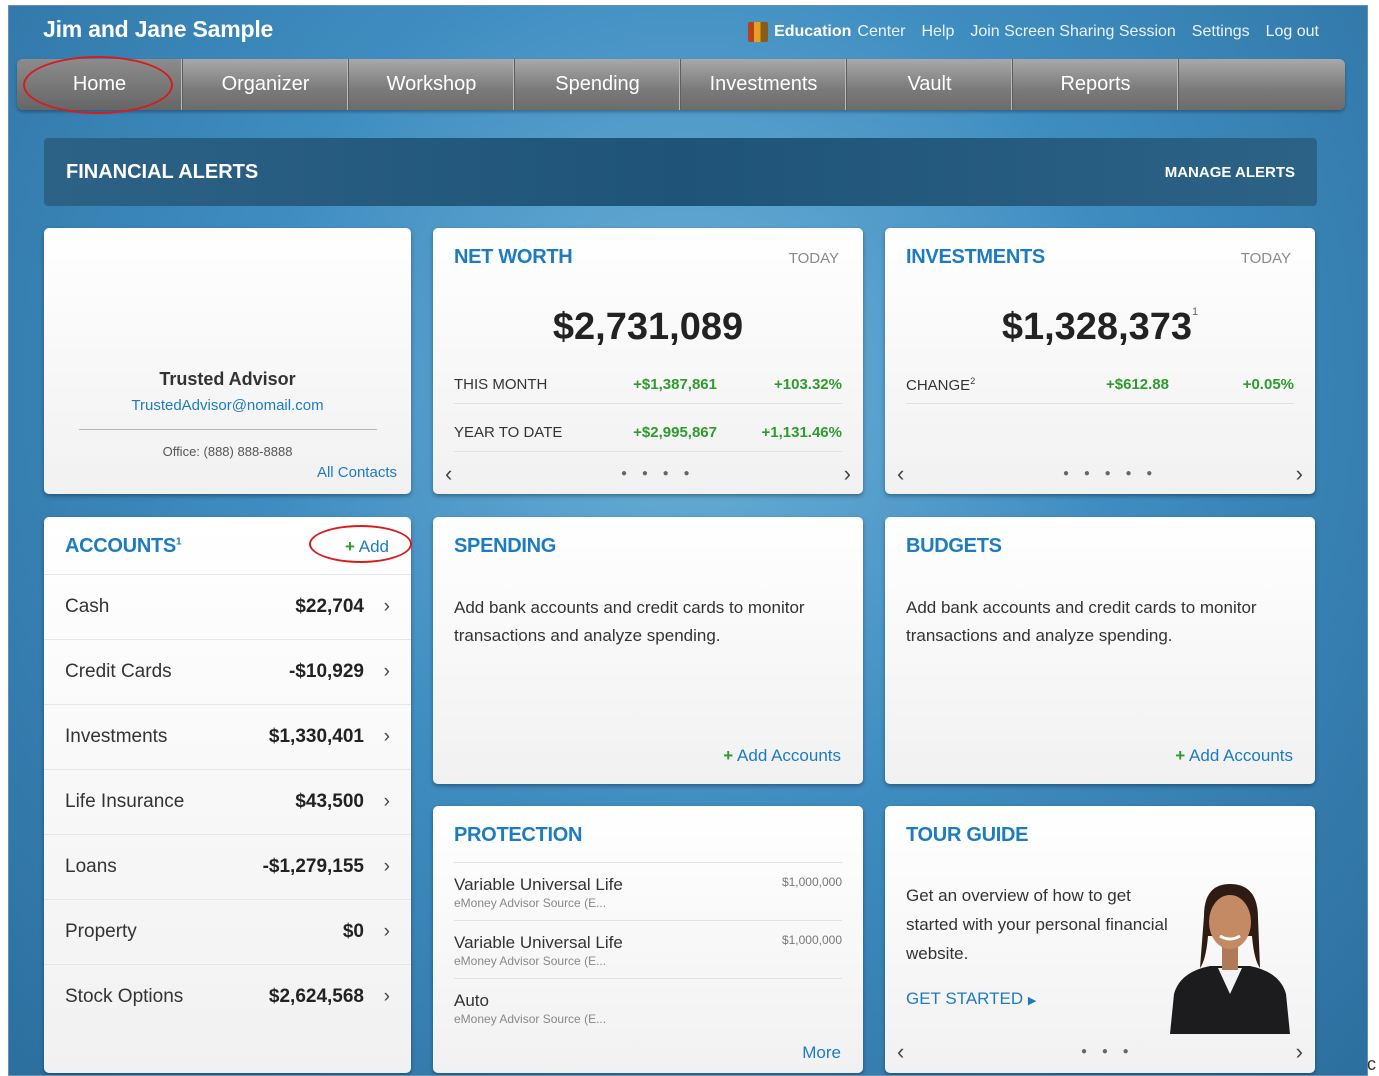 The width and height of the screenshot is (1379, 1076). I want to click on account-row-life-insurance: Life Insurance $43,500 ›, so click(227, 801).